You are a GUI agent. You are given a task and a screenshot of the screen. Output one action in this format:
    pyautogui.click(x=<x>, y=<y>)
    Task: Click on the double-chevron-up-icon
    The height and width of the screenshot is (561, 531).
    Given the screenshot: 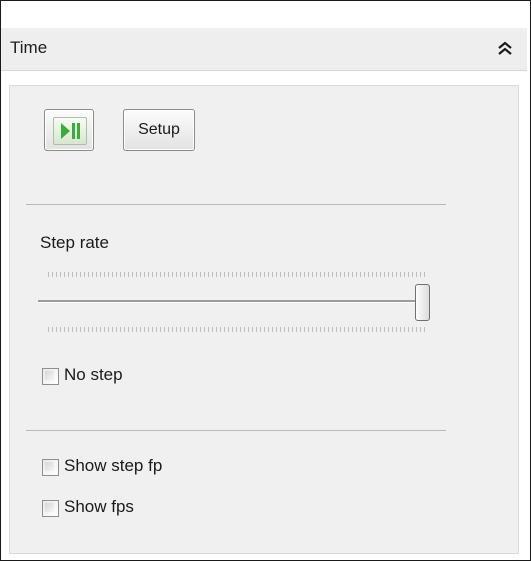 What is the action you would take?
    pyautogui.click(x=505, y=48)
    